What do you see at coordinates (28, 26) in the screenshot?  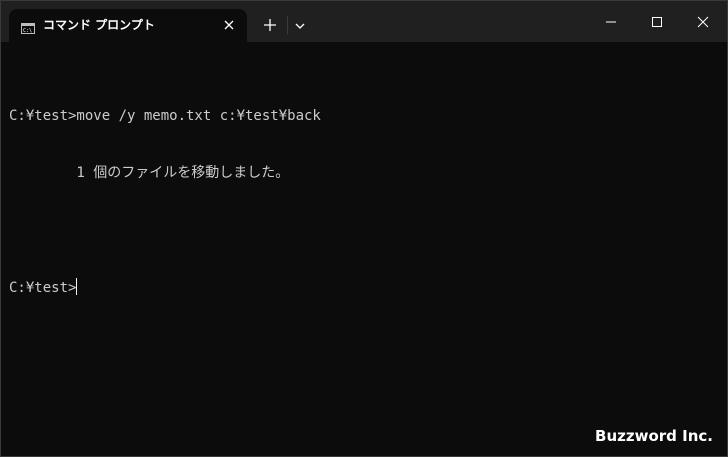 I see `terminal-cmd-icon: C:\` at bounding box center [28, 26].